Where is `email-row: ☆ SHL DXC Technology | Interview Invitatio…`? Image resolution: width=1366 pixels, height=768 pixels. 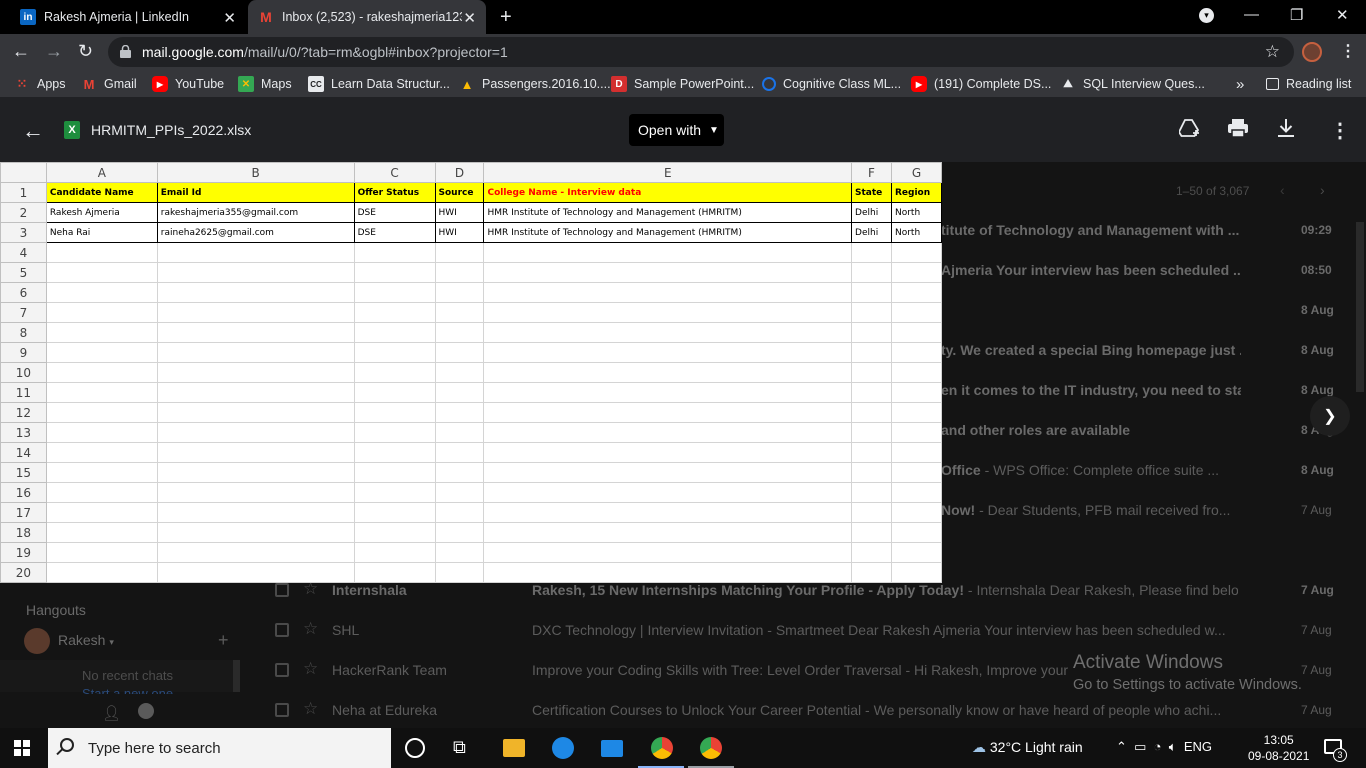 email-row: ☆ SHL DXC Technology | Interview Invitatio… is located at coordinates (807, 630).